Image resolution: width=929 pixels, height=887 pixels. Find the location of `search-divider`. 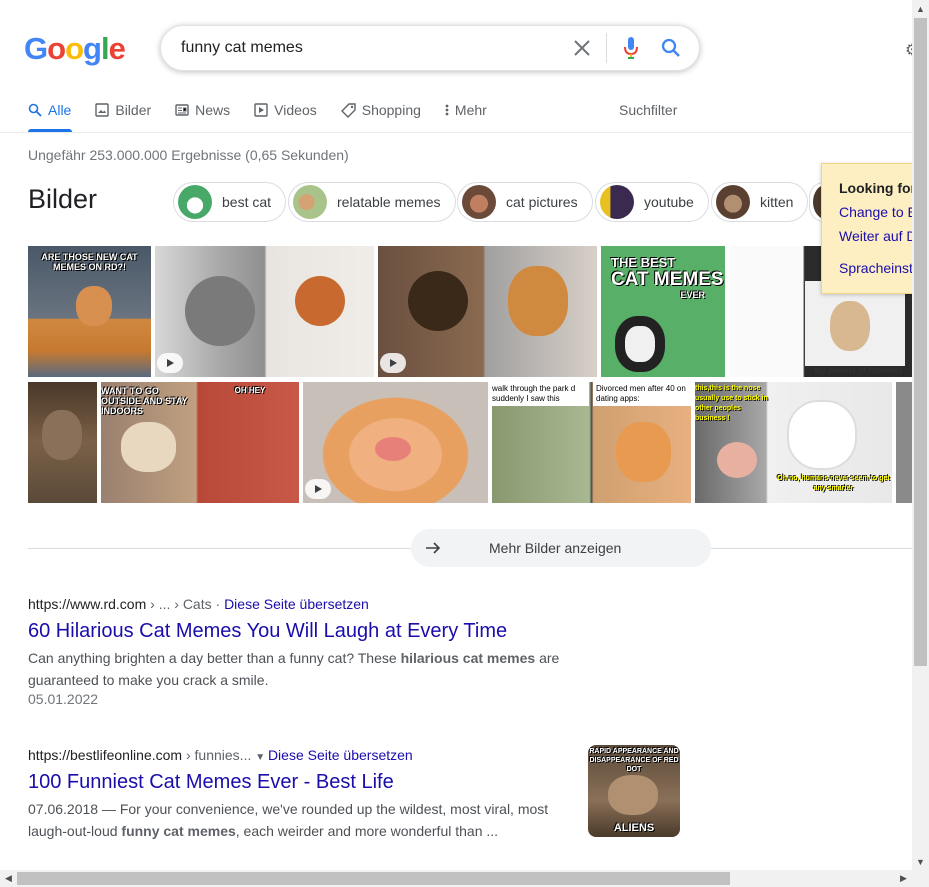

search-divider is located at coordinates (606, 48).